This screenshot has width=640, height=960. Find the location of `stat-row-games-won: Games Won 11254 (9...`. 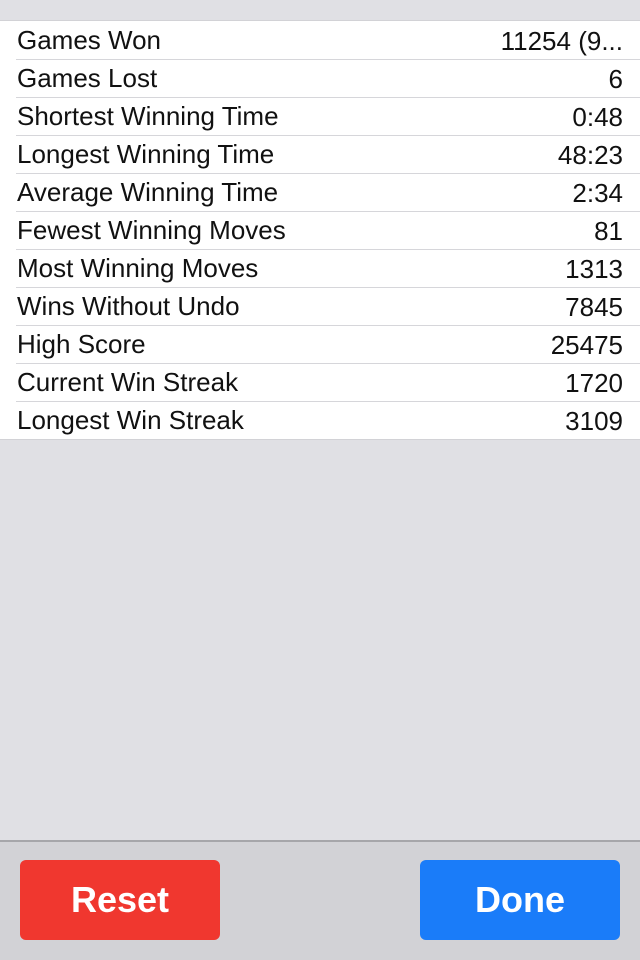

stat-row-games-won: Games Won 11254 (9... is located at coordinates (320, 40).